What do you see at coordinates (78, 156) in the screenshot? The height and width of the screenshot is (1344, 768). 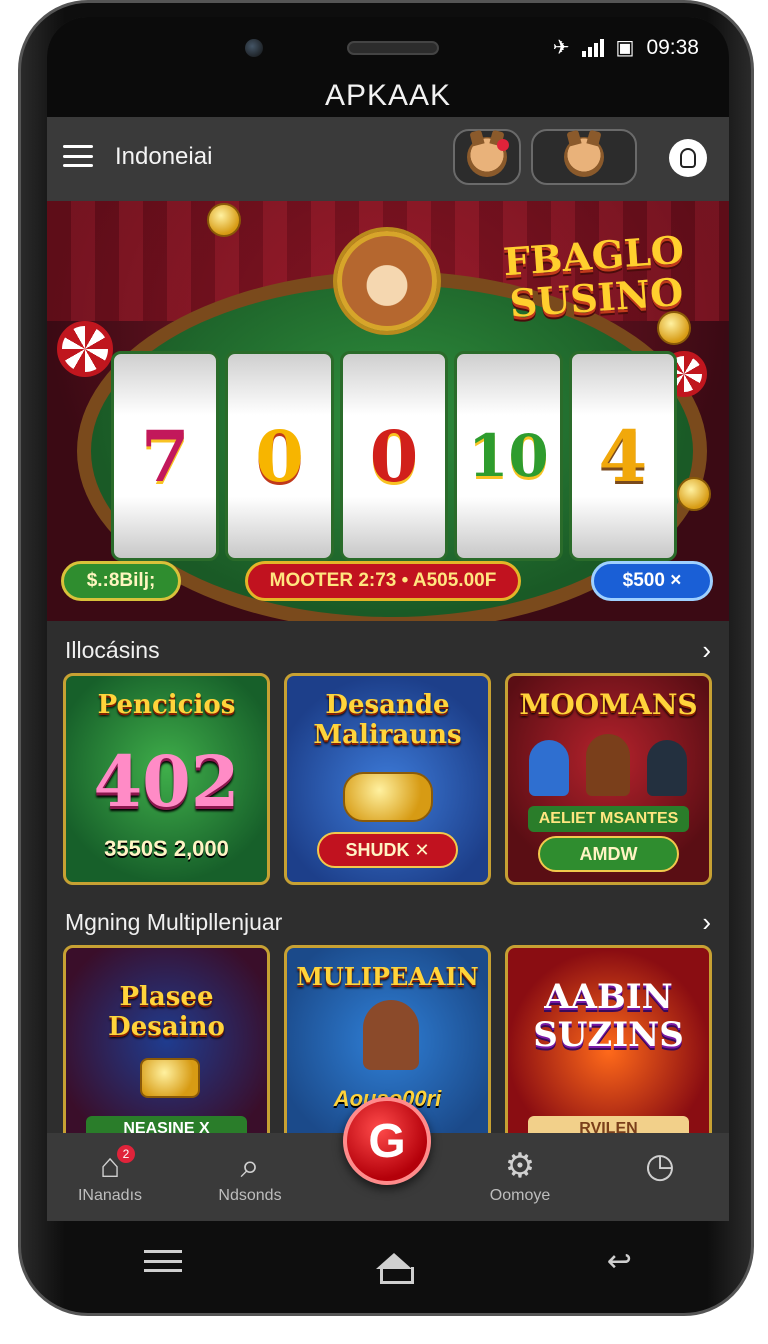 I see `hamburger-icon` at bounding box center [78, 156].